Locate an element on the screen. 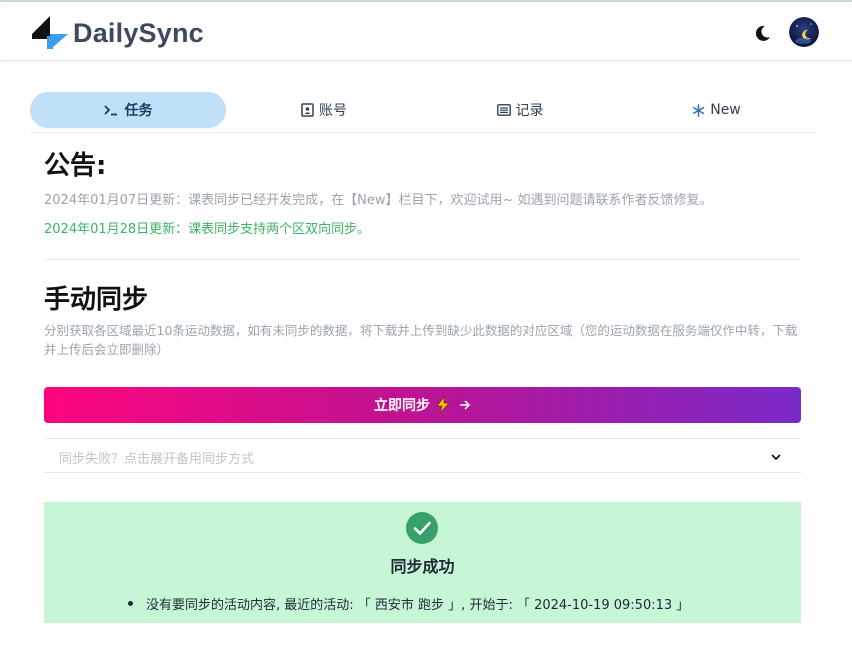 This screenshot has height=653, width=852. tab-records: 记录 is located at coordinates (520, 110).